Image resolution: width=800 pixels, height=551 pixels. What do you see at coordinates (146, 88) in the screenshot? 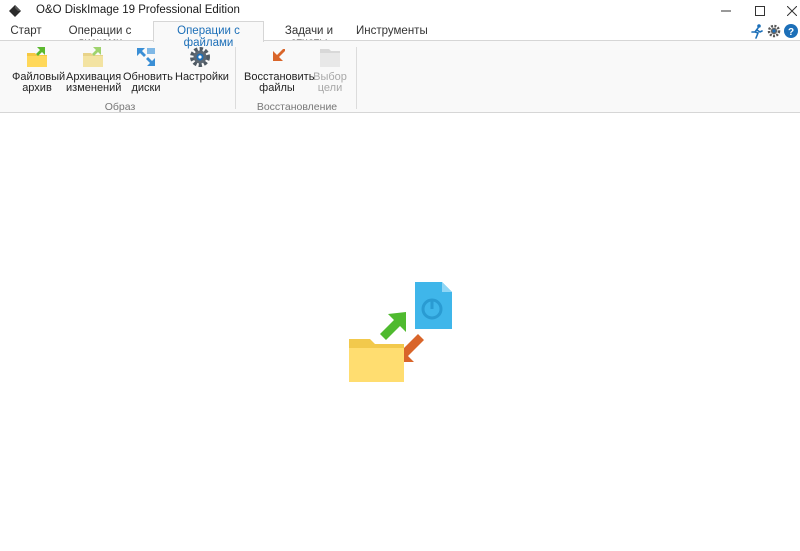
I see `refresh-disks-label-2: диски` at bounding box center [146, 88].